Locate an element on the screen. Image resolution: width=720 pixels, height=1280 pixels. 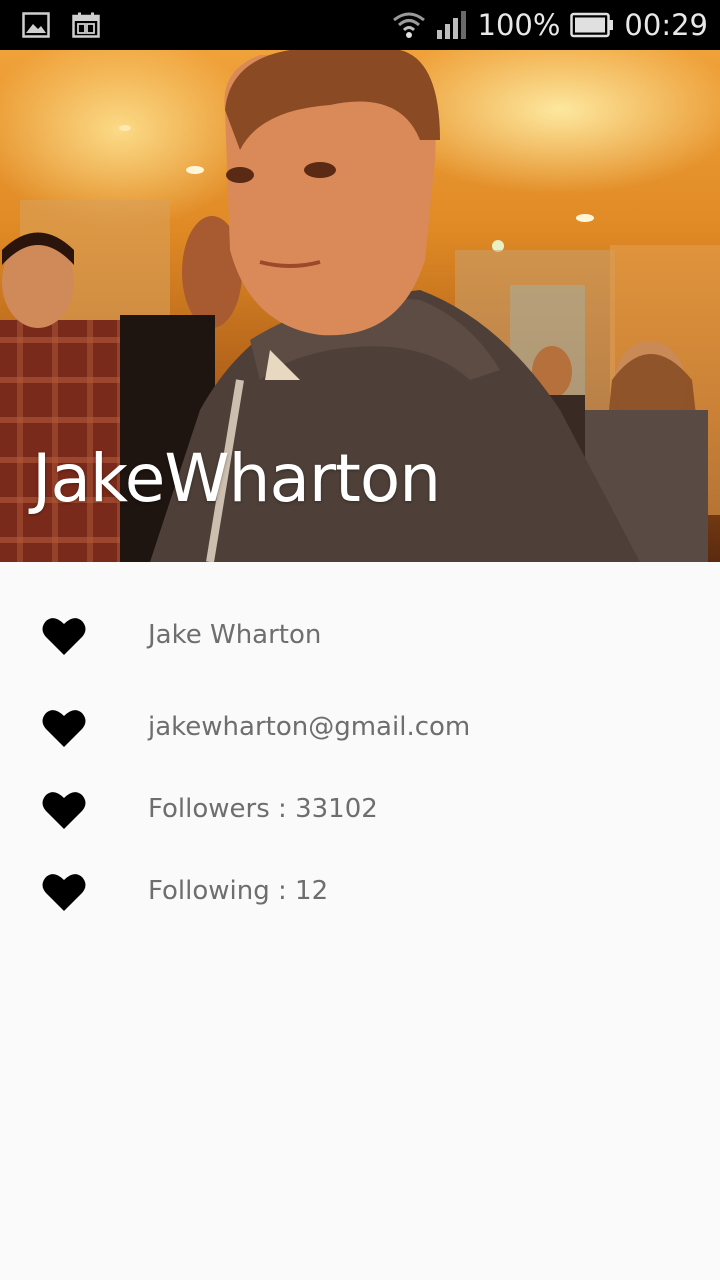
detail-full-name: Jake Wharton is located at coordinates (235, 635).